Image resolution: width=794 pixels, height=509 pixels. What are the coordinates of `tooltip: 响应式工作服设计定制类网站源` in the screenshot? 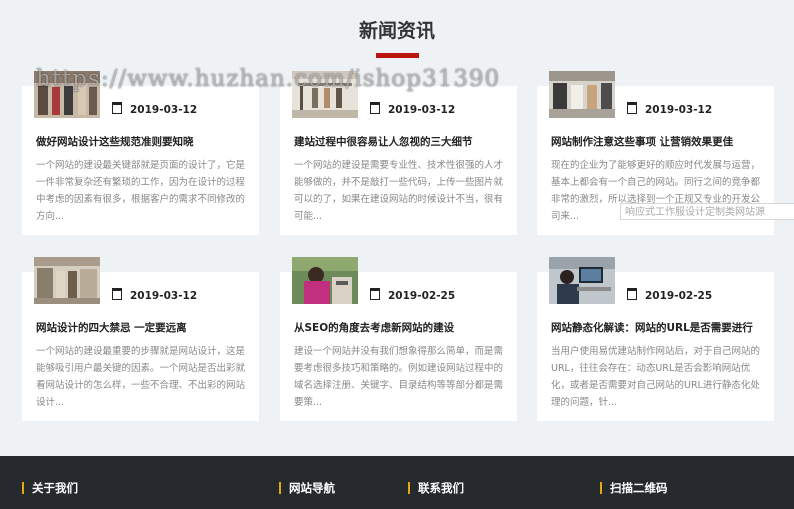 It's located at (707, 211).